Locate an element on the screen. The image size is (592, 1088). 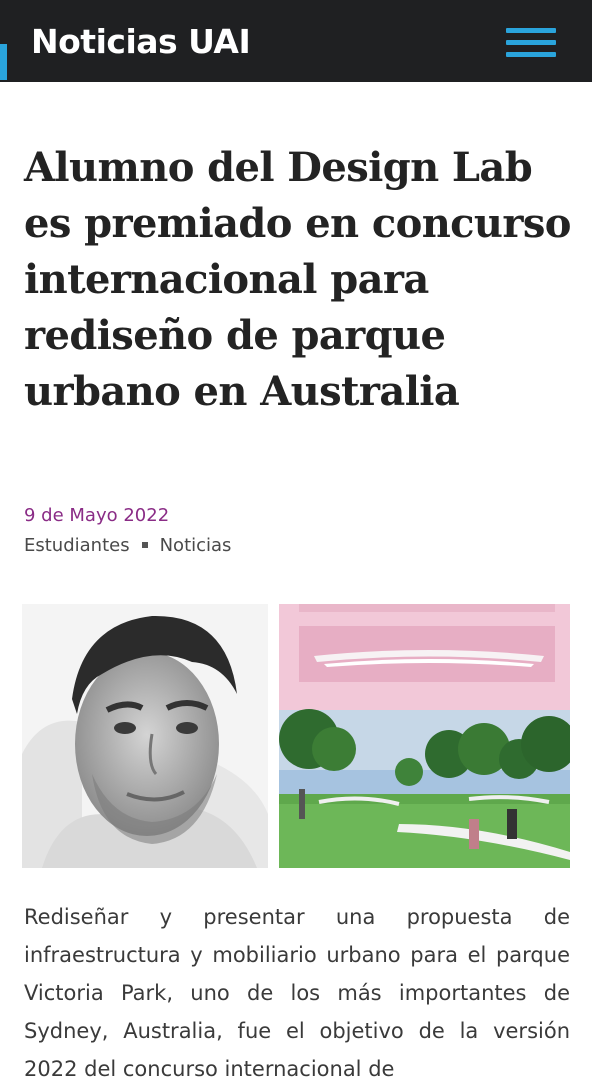
park-design-render-image is located at coordinates (424, 736).